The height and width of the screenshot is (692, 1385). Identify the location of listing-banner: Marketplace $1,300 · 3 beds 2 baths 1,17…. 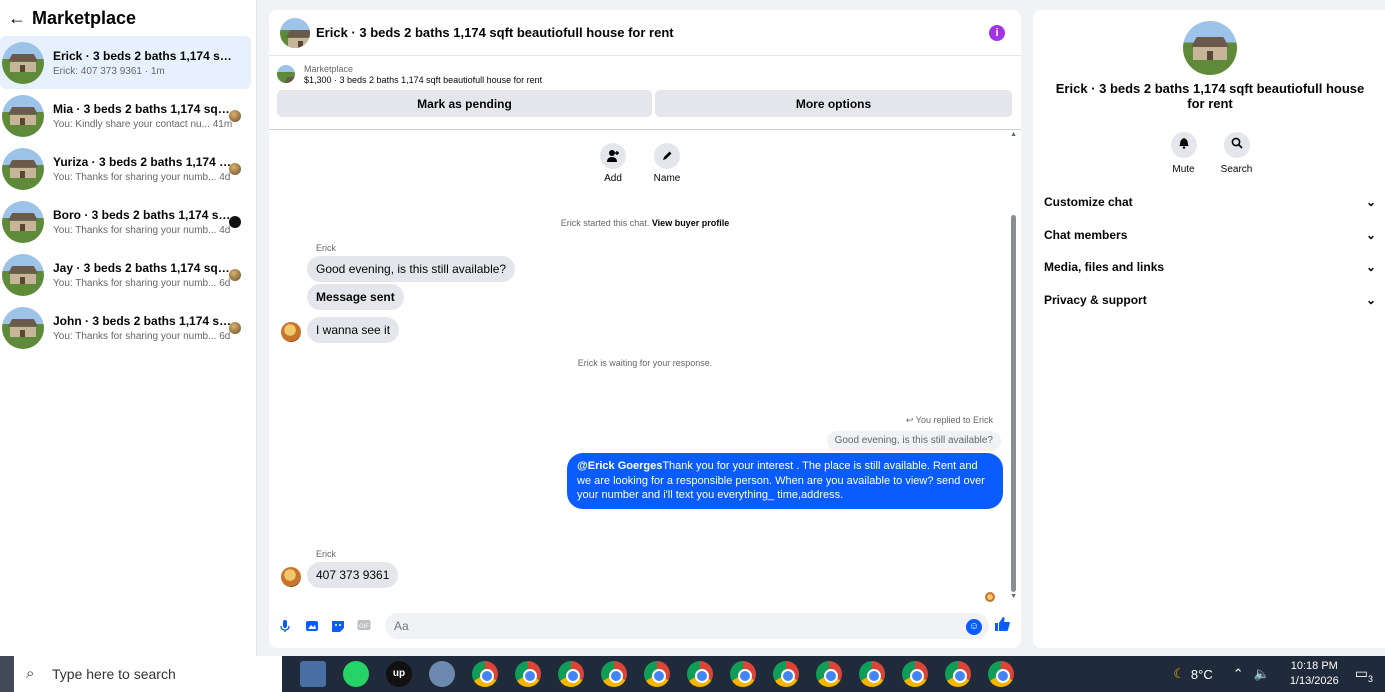
(645, 74).